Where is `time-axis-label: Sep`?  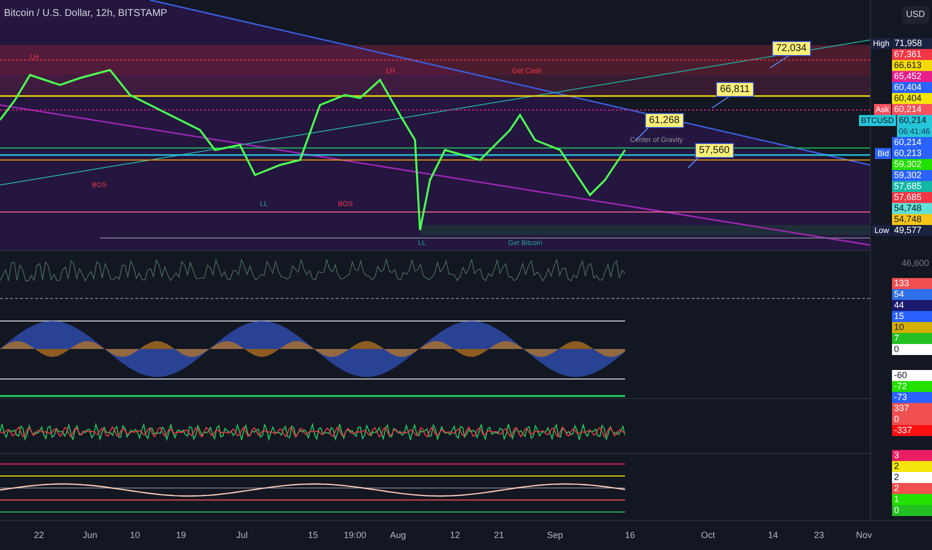 time-axis-label: Sep is located at coordinates (555, 535).